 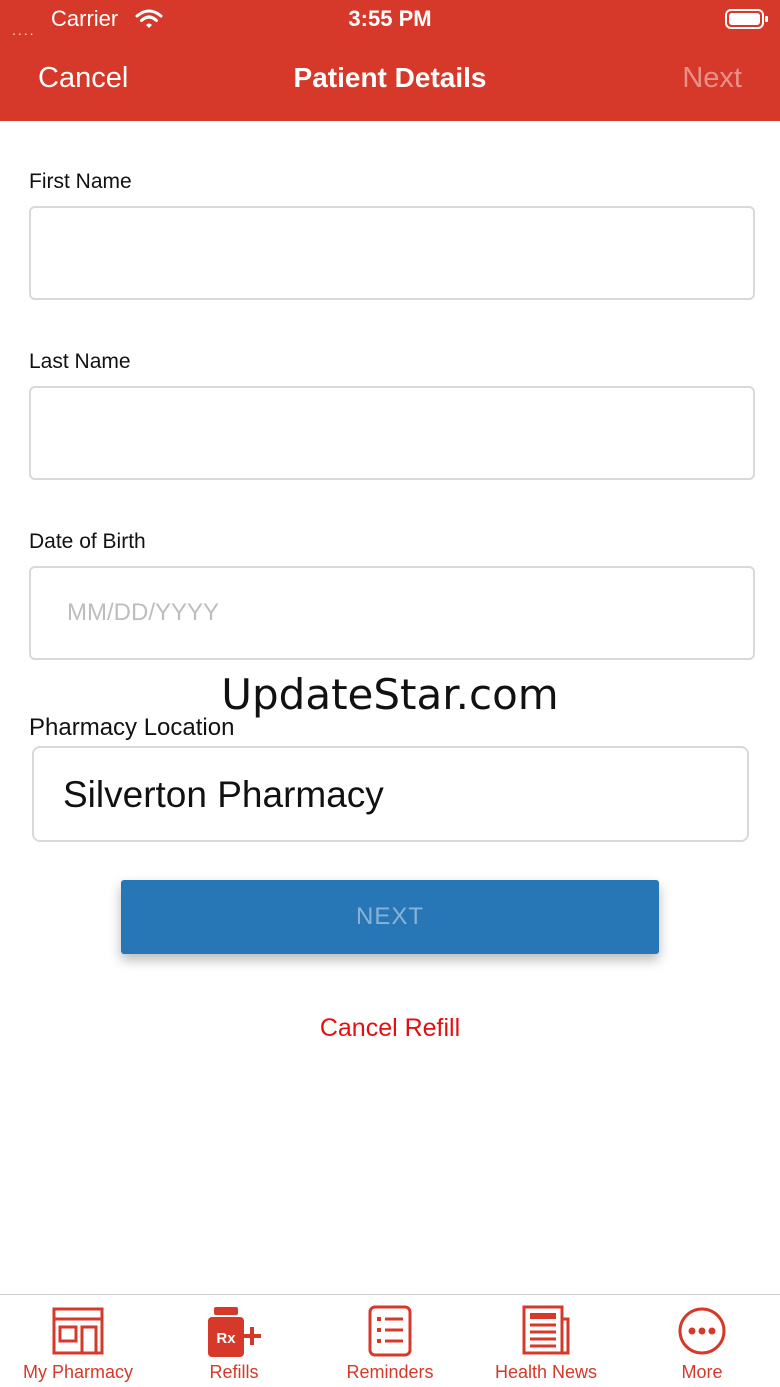 I want to click on battery-icon, so click(x=746, y=19).